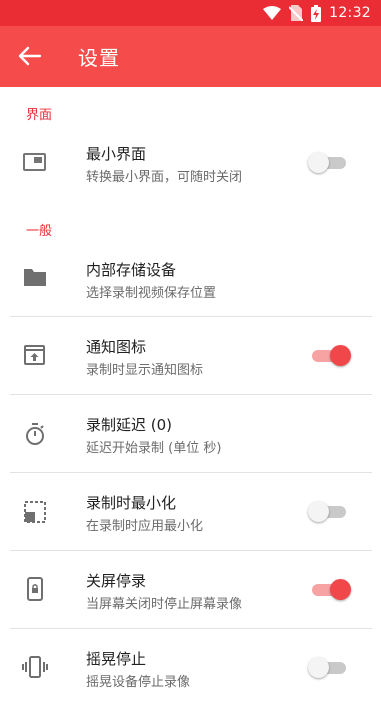 The width and height of the screenshot is (381, 707). I want to click on notification-icon-toggle, so click(330, 355).